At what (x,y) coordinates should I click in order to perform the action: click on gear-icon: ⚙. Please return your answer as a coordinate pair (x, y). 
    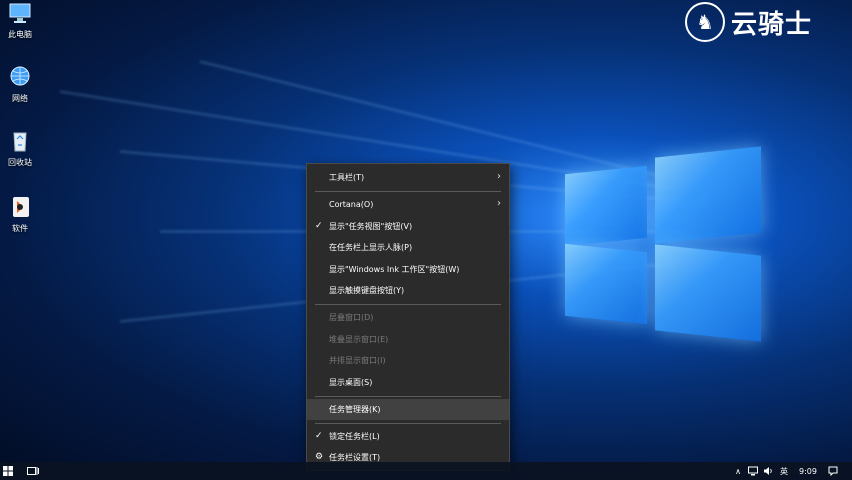
    Looking at the image, I should click on (319, 457).